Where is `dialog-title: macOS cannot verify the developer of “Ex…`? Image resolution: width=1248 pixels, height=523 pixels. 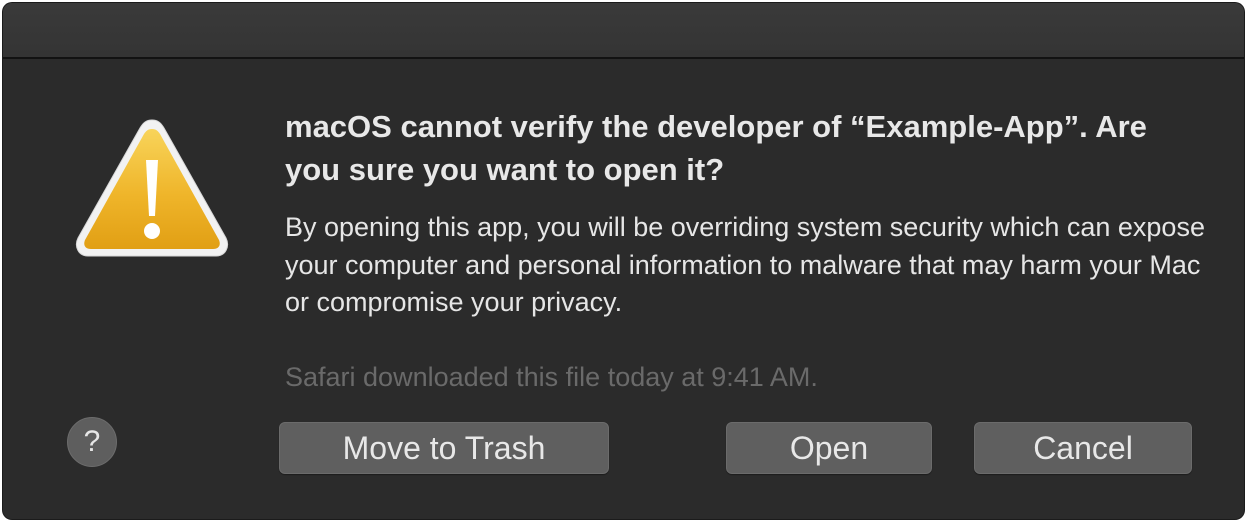
dialog-title: macOS cannot verify the developer of “Ex… is located at coordinates (716, 148).